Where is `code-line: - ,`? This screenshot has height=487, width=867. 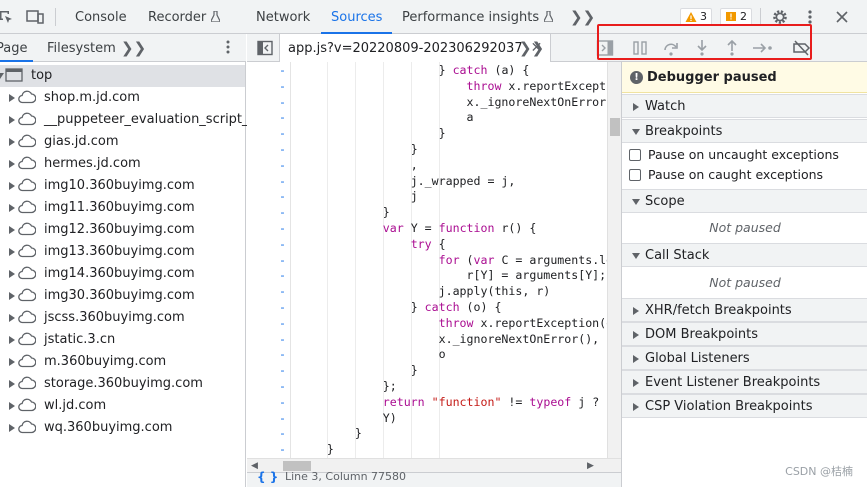 code-line: - , is located at coordinates (427, 166).